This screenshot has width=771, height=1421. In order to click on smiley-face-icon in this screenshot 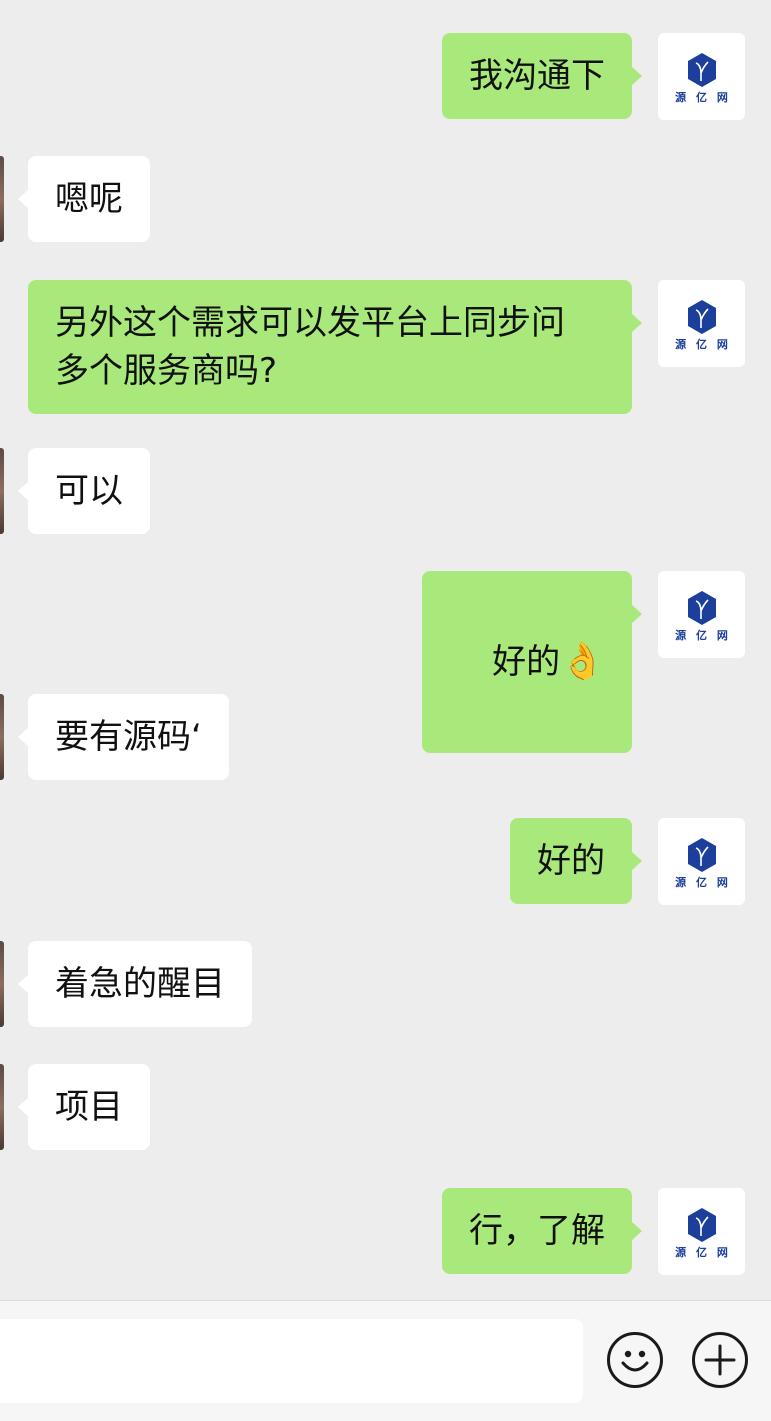, I will do `click(635, 1361)`.